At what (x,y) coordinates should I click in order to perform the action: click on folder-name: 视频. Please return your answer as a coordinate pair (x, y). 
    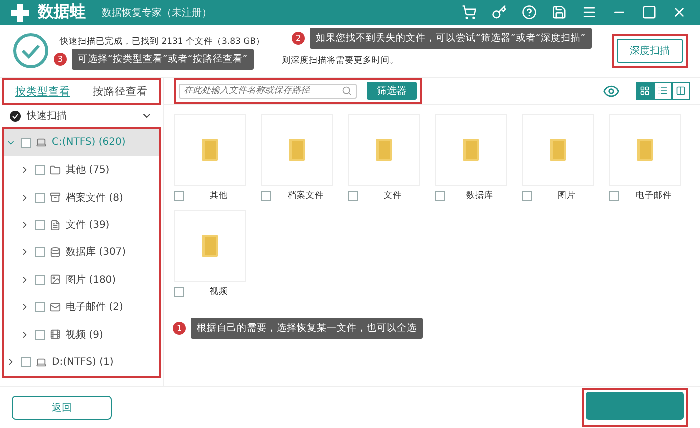
    Looking at the image, I should click on (219, 292).